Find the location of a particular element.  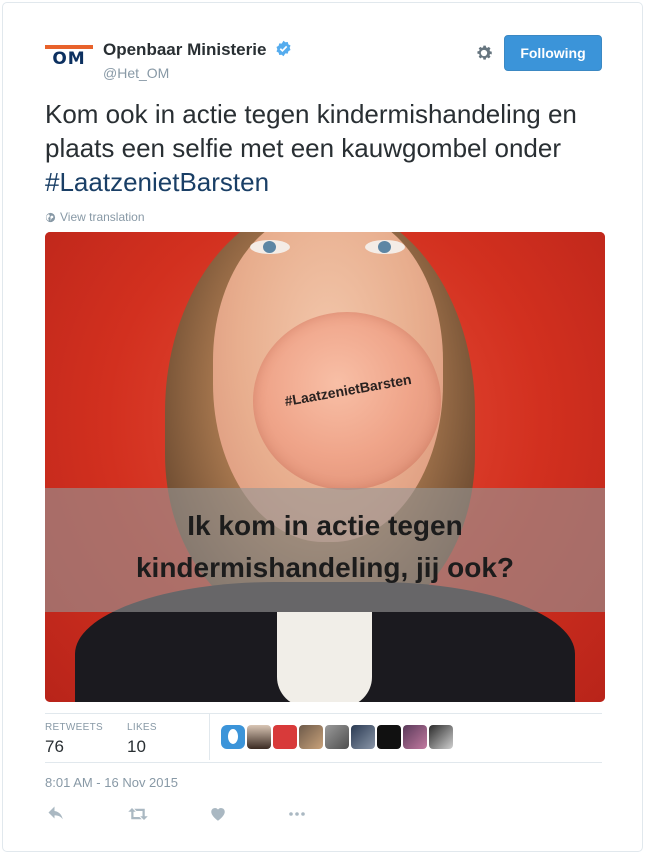

account-avatar: OM is located at coordinates (69, 58).